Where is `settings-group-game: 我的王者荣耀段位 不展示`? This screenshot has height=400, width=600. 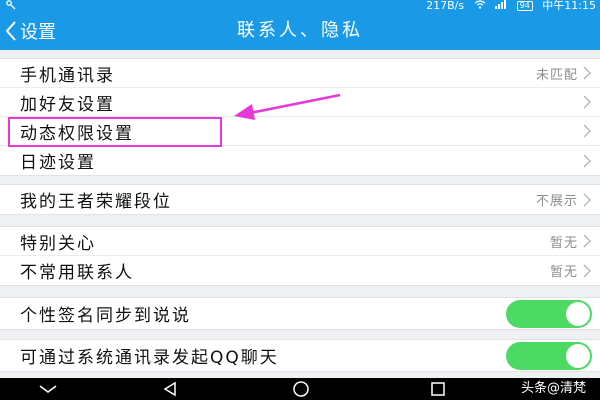
settings-group-game: 我的王者荣耀段位 不展示 is located at coordinates (300, 199).